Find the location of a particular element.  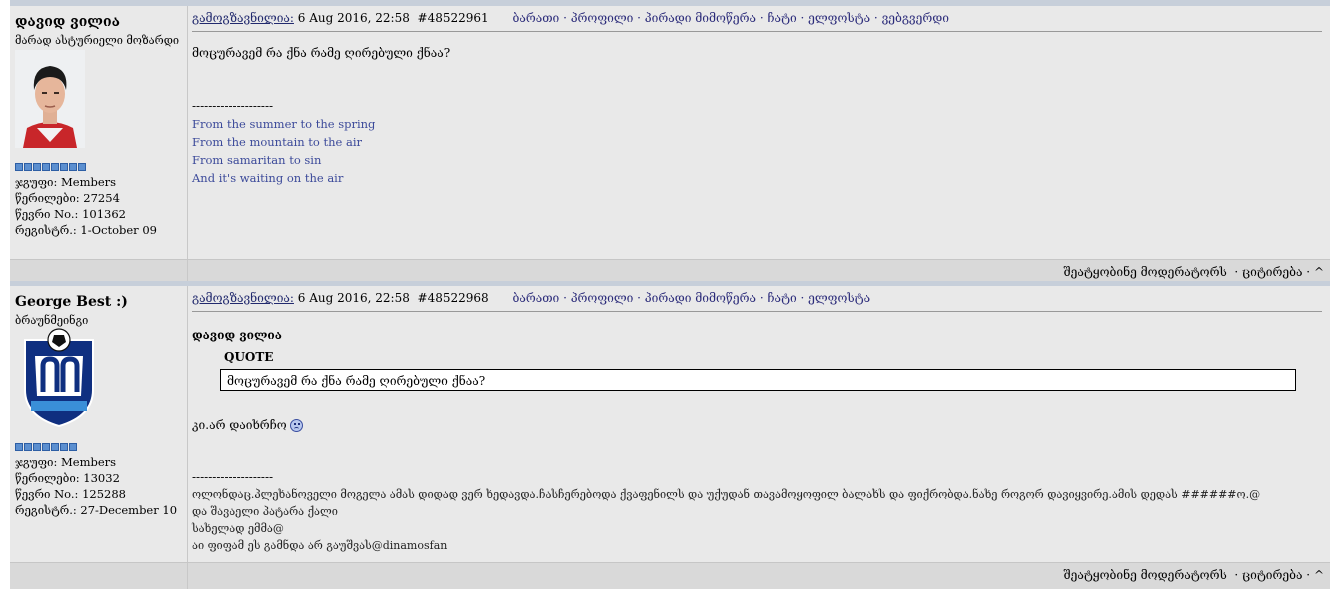

post-id: #48522968 is located at coordinates (453, 298).